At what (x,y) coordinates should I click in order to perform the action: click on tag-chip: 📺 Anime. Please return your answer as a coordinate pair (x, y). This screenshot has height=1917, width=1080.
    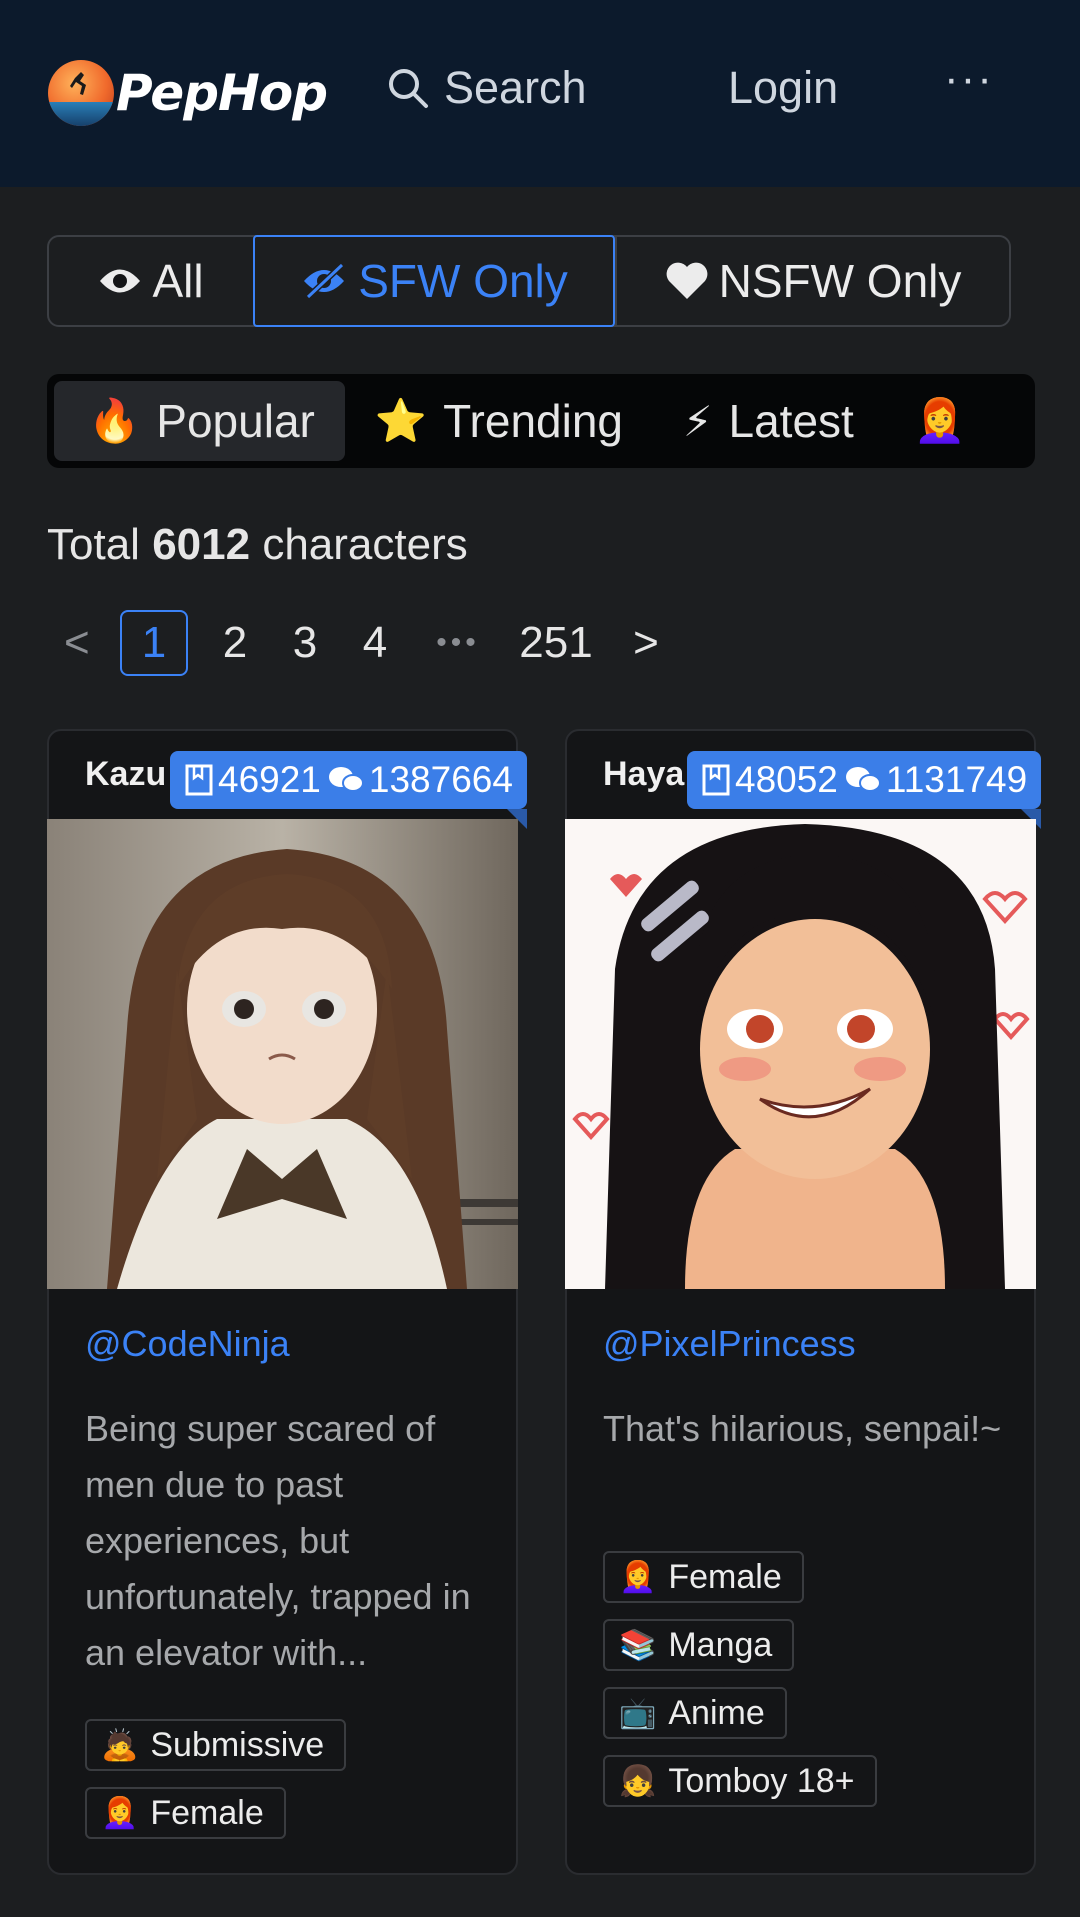
    Looking at the image, I should click on (695, 1713).